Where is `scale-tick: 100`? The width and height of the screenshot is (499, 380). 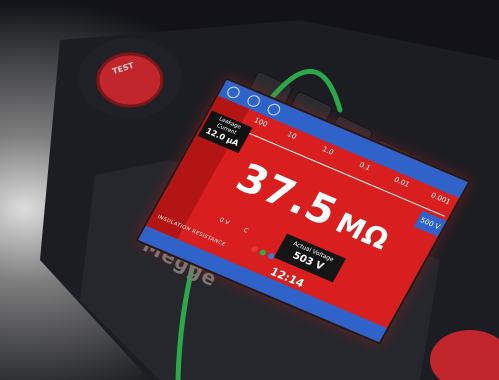
scale-tick: 100 is located at coordinates (260, 122).